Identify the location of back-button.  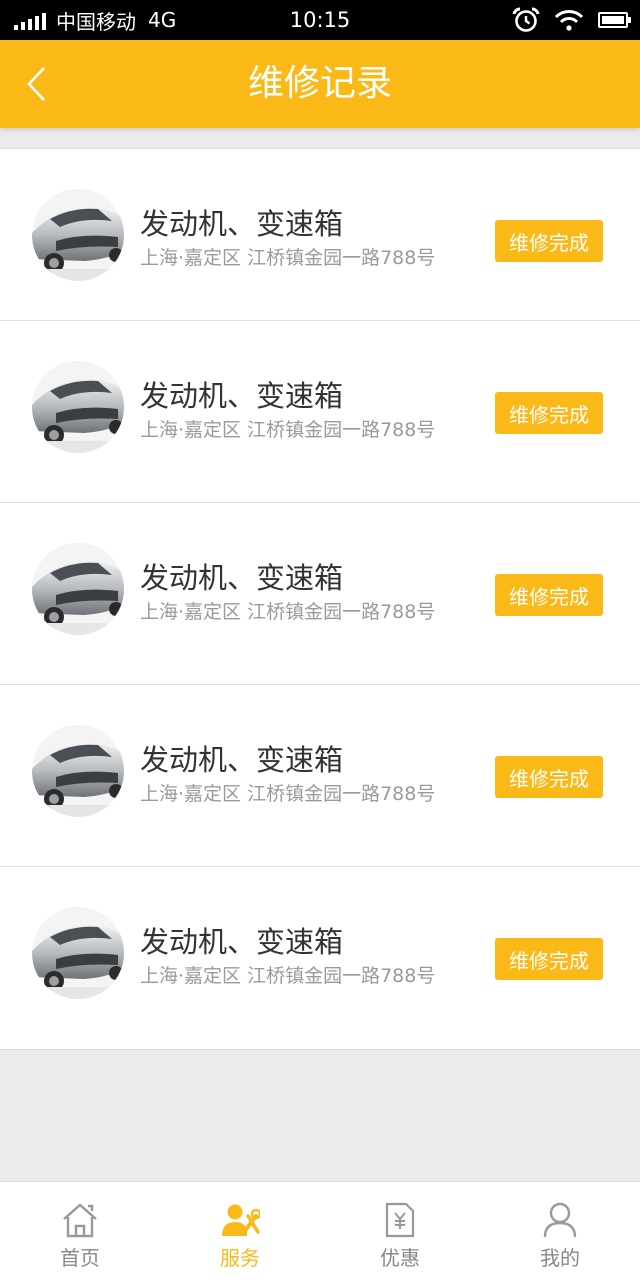
(36, 84).